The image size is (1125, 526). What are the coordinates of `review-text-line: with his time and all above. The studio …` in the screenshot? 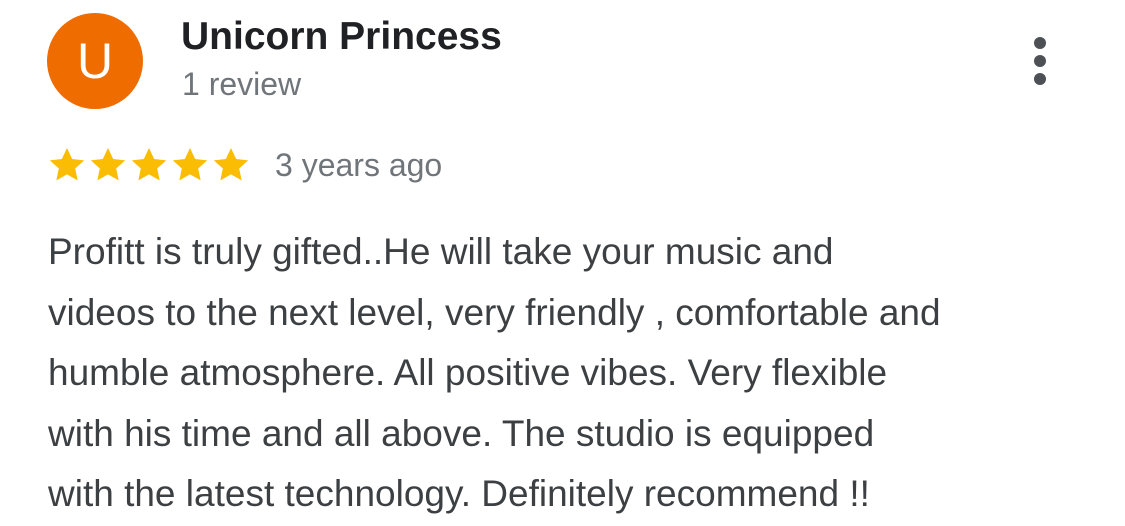 It's located at (461, 433).